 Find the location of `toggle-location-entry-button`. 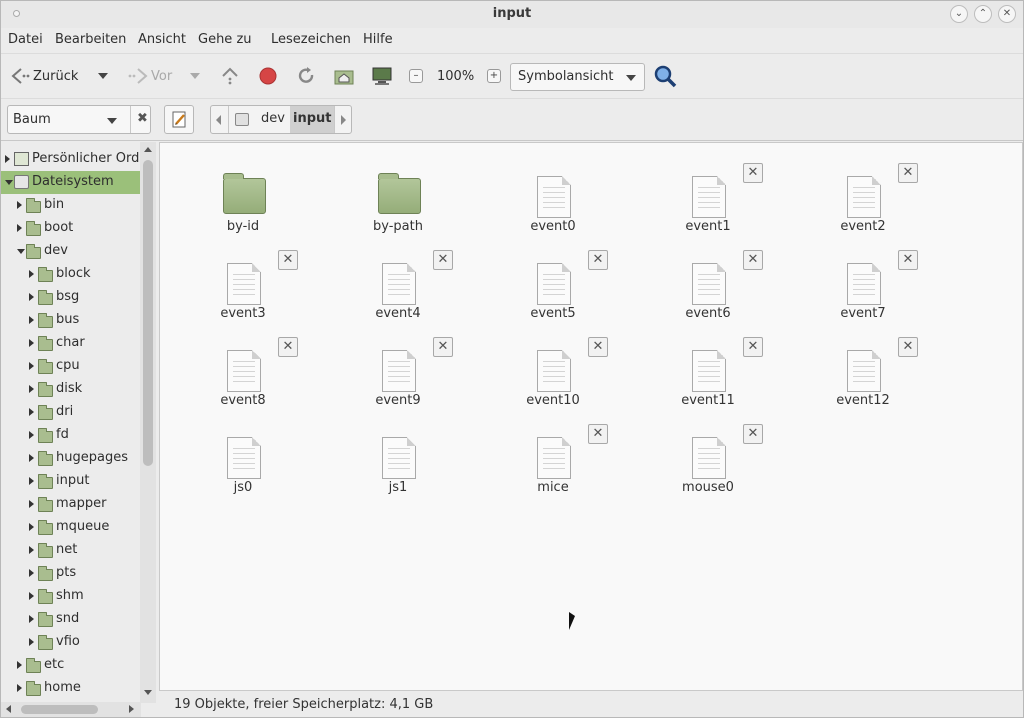

toggle-location-entry-button is located at coordinates (179, 119).